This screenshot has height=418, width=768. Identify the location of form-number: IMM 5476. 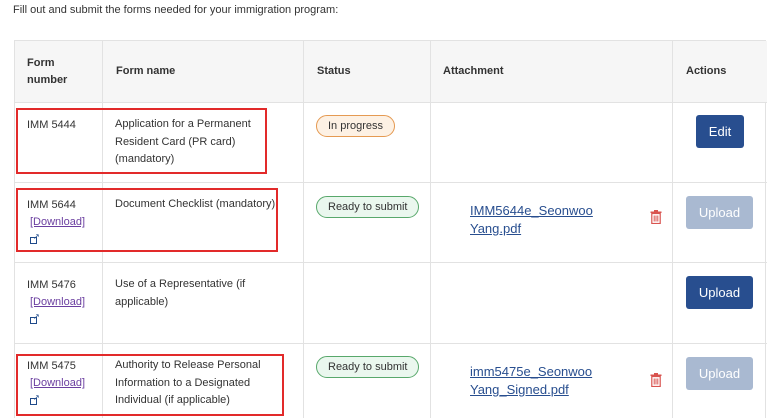
(51, 285).